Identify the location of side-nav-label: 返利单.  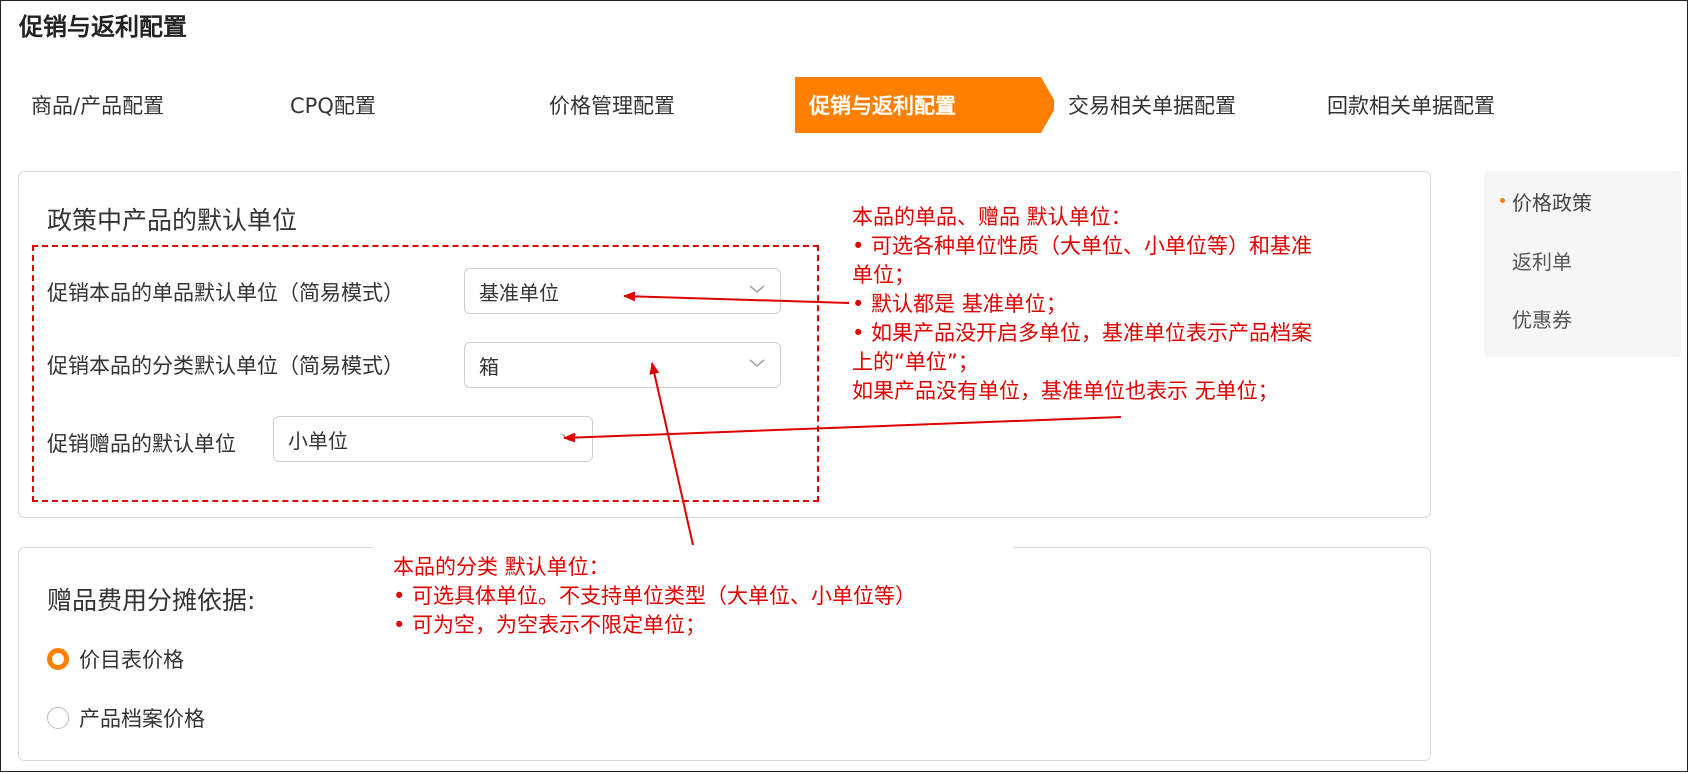
(1542, 262).